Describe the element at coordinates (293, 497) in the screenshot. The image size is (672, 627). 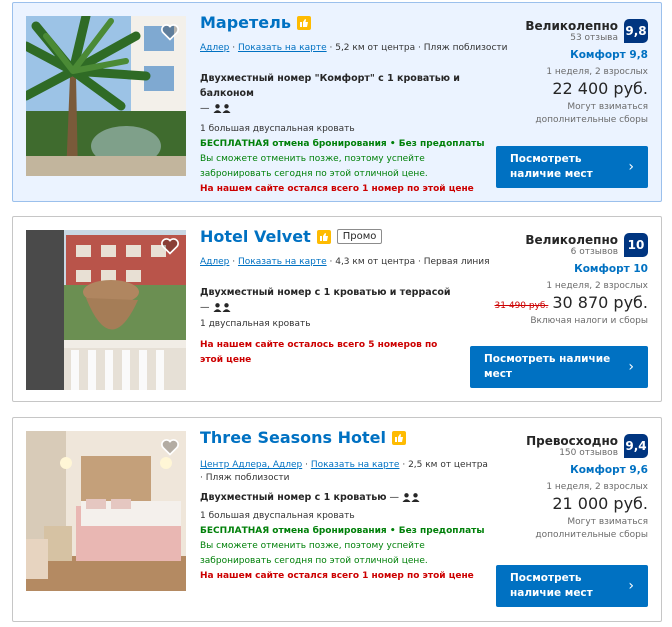
I see `room-name: Двухместный номер с 1 кроватью` at that location.